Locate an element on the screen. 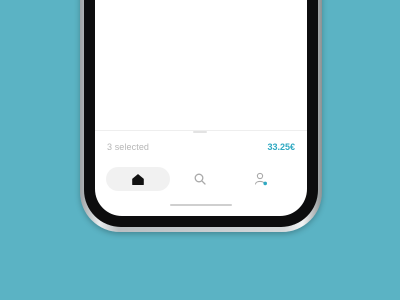  bottom-tab-bar is located at coordinates (201, 180).